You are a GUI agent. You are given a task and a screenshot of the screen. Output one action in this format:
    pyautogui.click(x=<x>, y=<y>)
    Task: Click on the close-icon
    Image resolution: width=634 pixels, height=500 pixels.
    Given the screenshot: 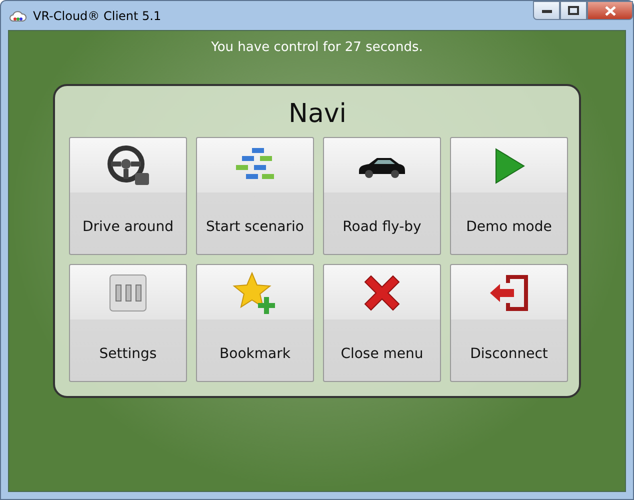 What is the action you would take?
    pyautogui.click(x=610, y=11)
    